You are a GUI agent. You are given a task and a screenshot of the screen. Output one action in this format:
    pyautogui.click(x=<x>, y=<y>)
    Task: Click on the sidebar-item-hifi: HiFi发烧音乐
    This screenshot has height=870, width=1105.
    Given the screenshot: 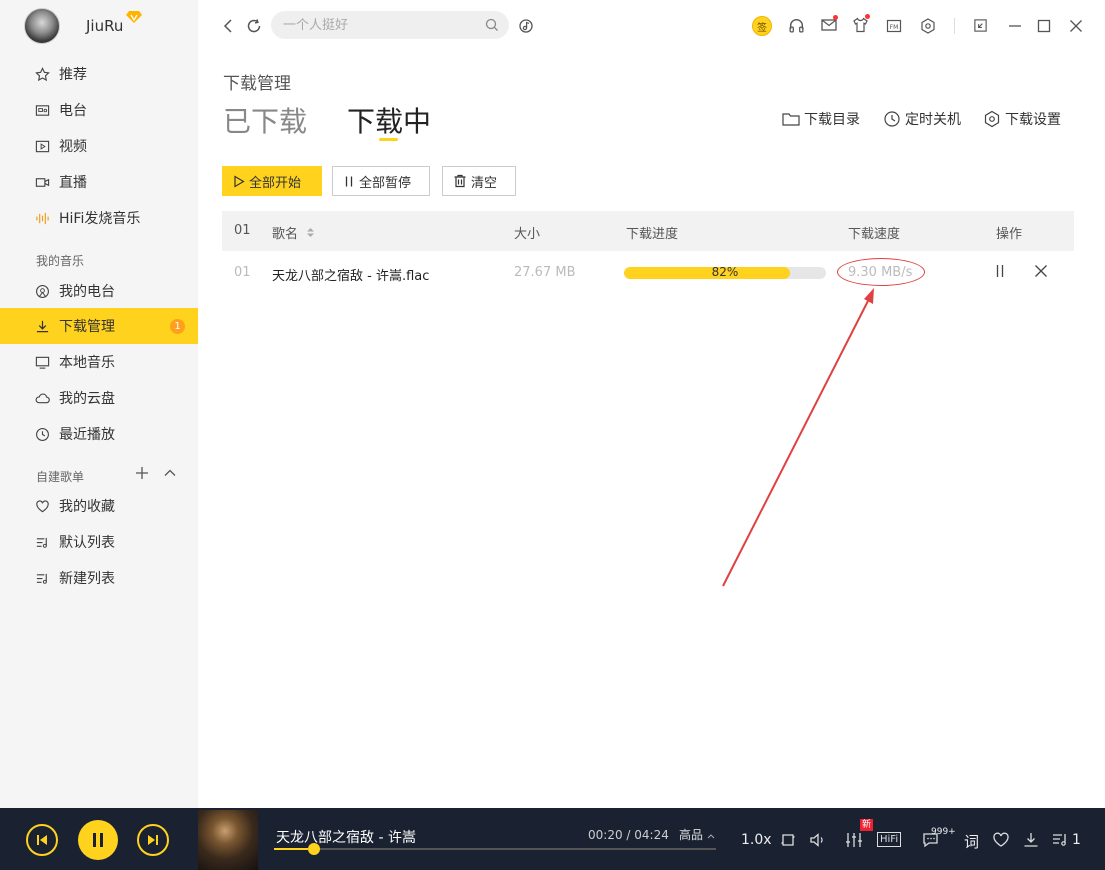 What is the action you would take?
    pyautogui.click(x=99, y=218)
    